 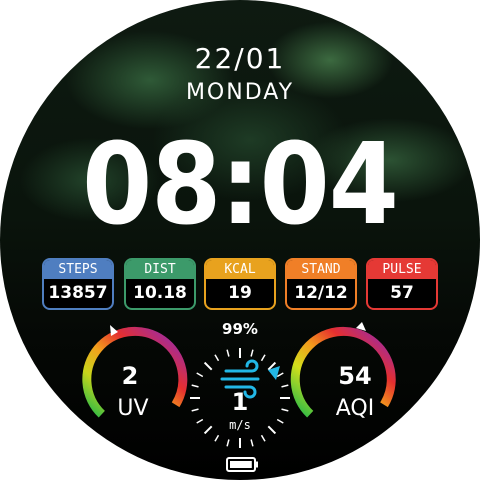 I want to click on battery-icon, so click(x=242, y=464).